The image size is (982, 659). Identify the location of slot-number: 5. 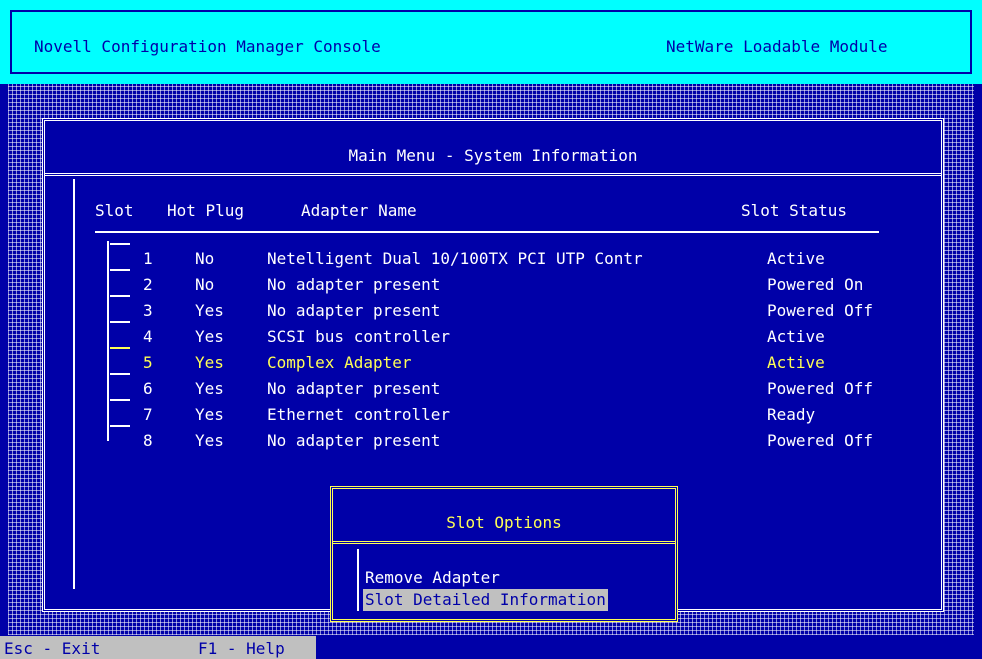
(148, 362).